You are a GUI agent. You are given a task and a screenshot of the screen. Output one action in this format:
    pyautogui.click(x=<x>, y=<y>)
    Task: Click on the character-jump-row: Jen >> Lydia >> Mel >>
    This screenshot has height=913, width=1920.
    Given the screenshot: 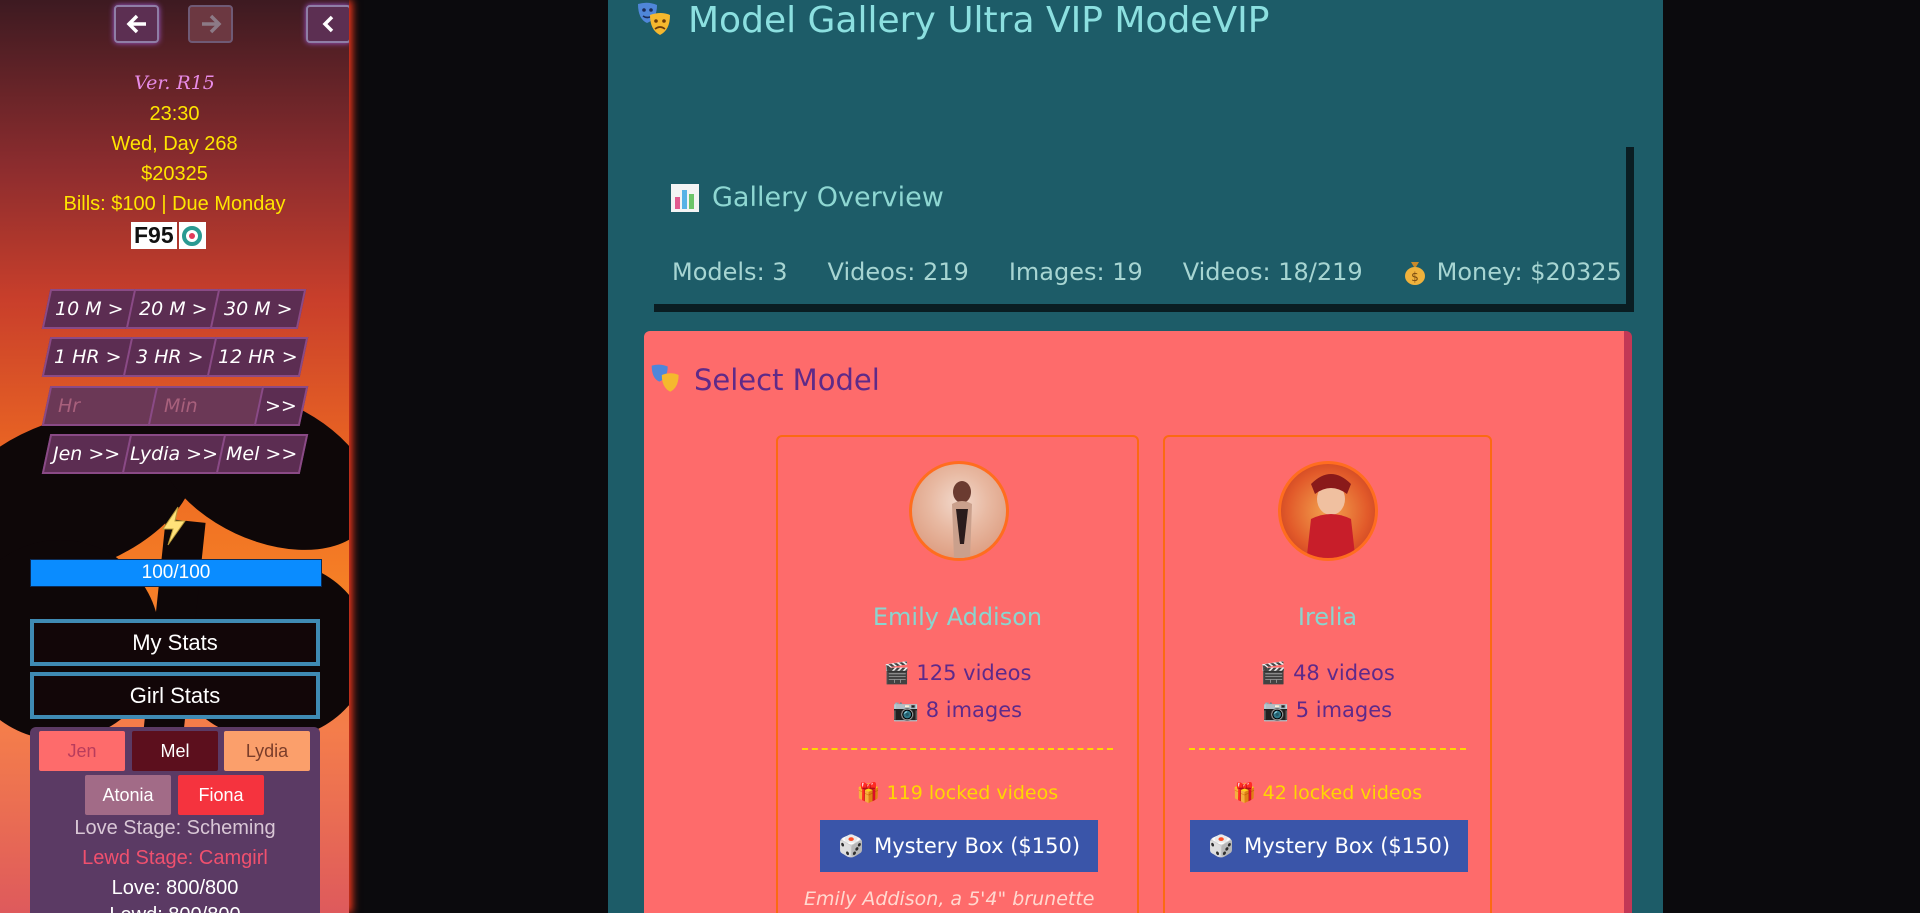 What is the action you would take?
    pyautogui.click(x=175, y=454)
    